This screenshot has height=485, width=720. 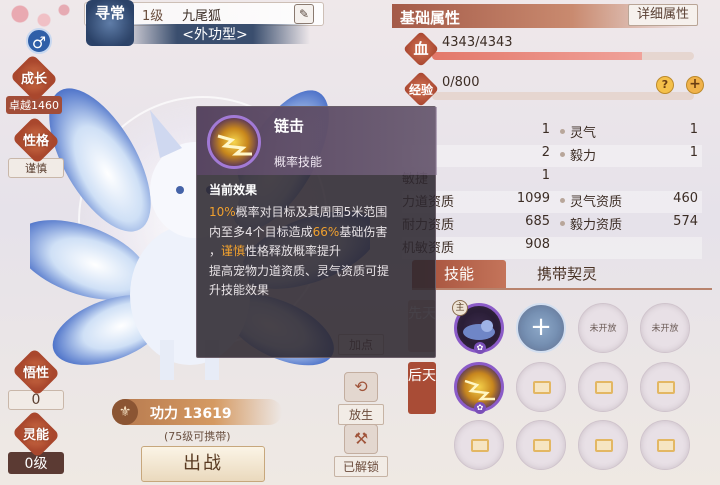 I want to click on add-exp-icon: +, so click(x=695, y=85).